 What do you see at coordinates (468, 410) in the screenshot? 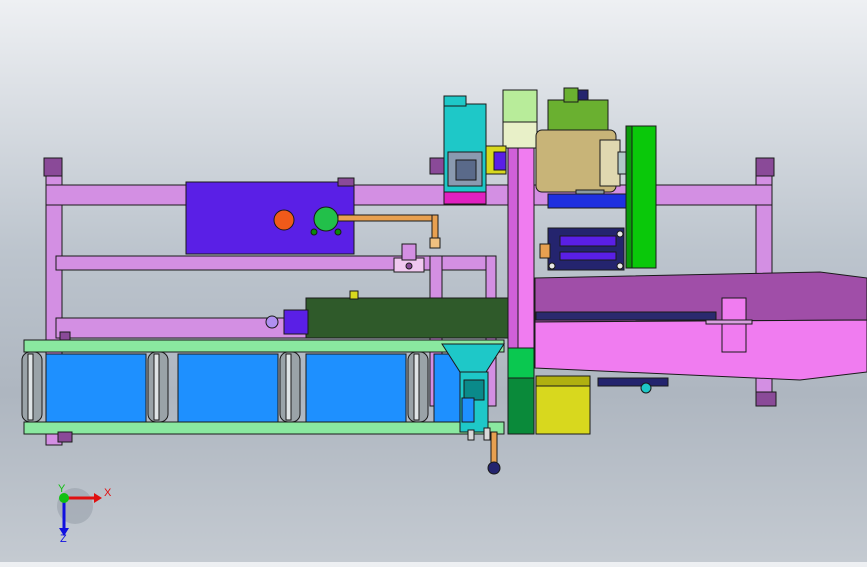
I see `chute-window` at bounding box center [468, 410].